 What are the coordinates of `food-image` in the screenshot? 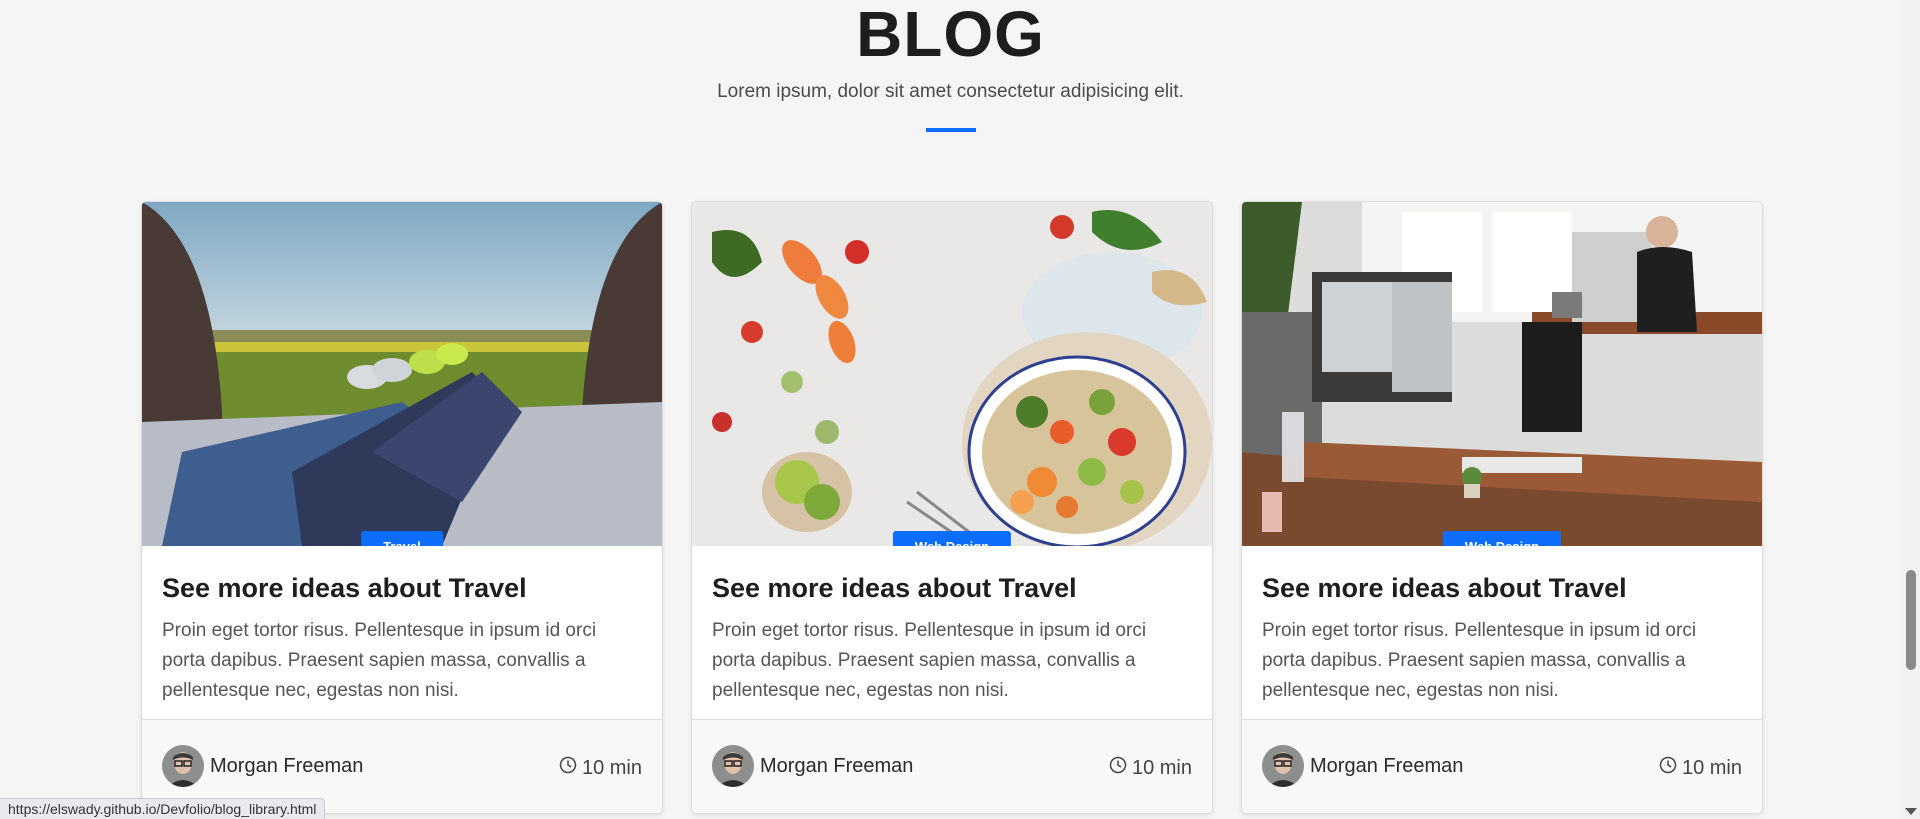 It's located at (952, 374).